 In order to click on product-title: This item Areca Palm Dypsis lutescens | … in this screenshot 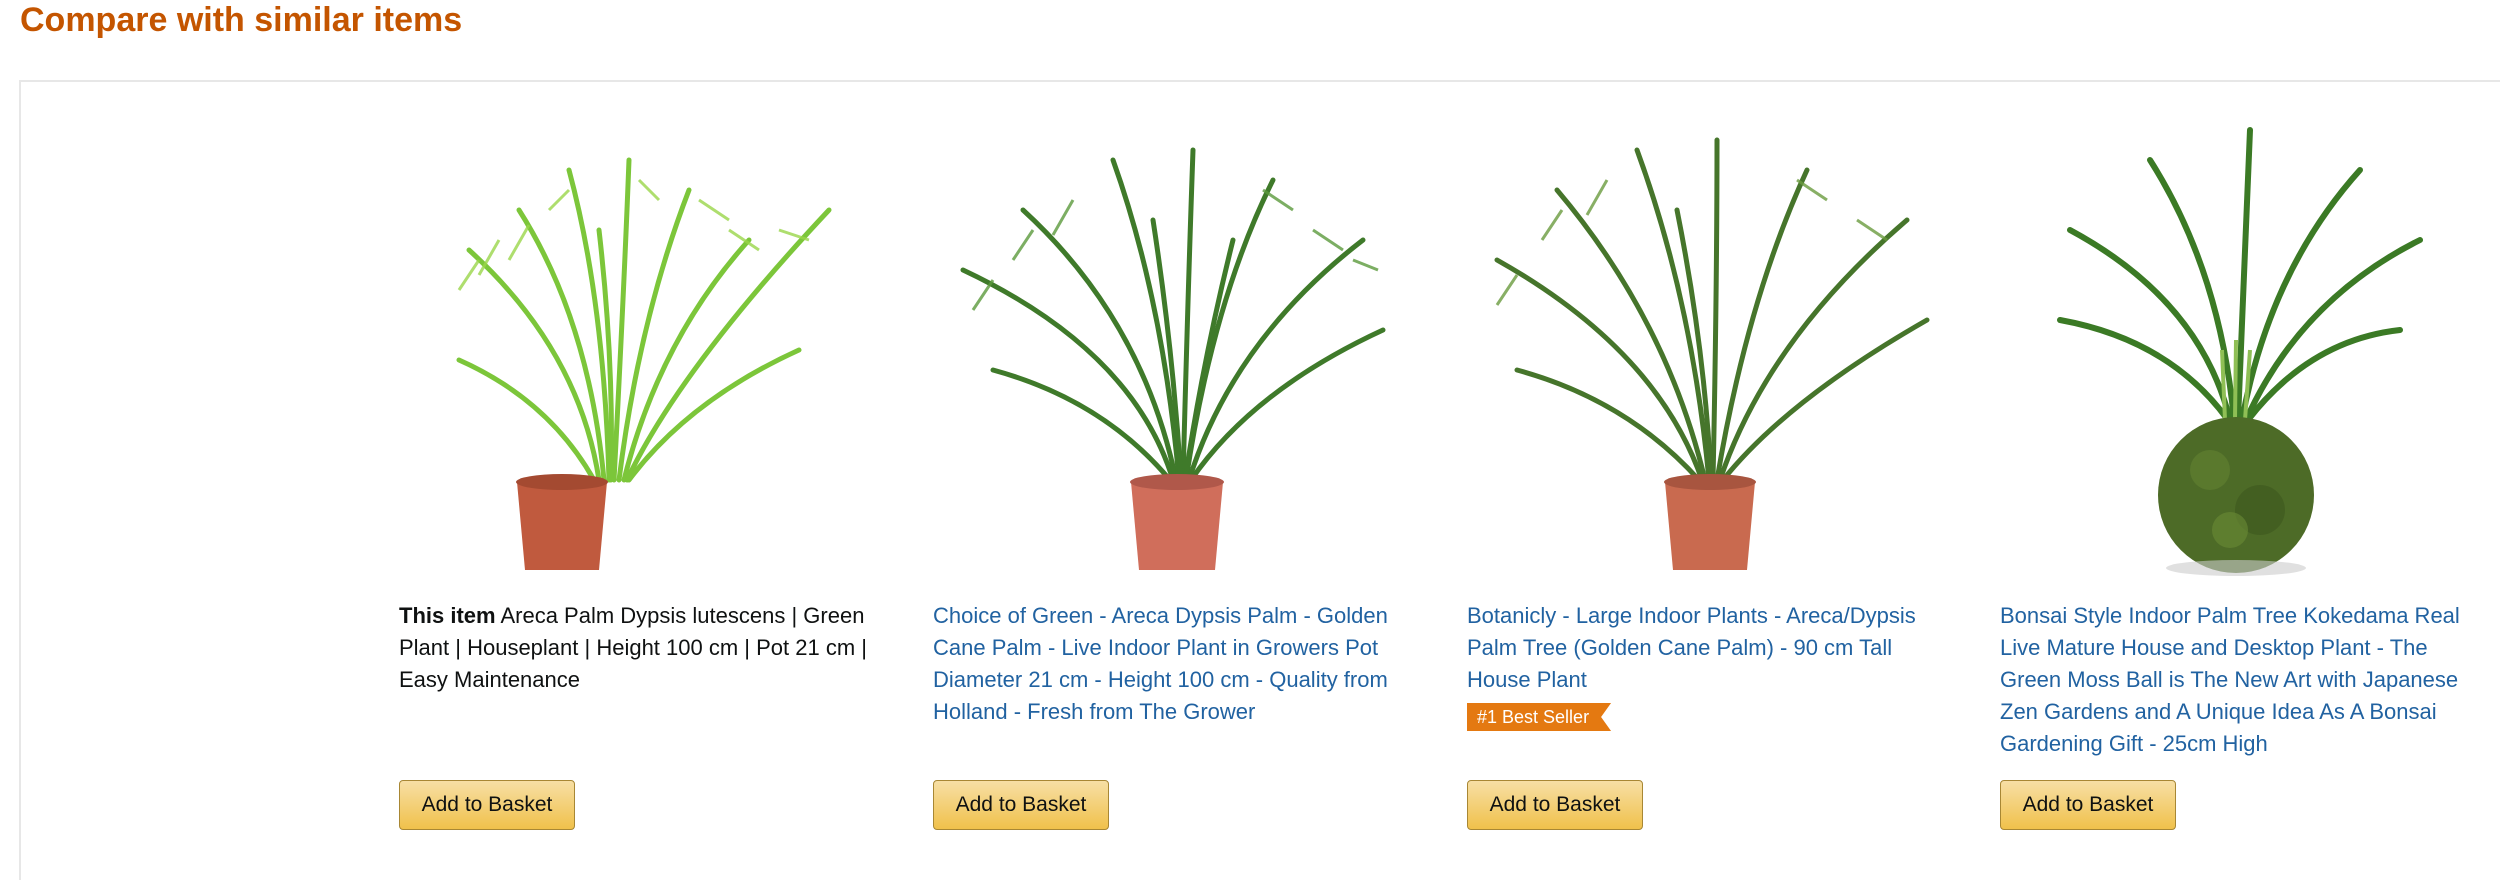, I will do `click(644, 648)`.